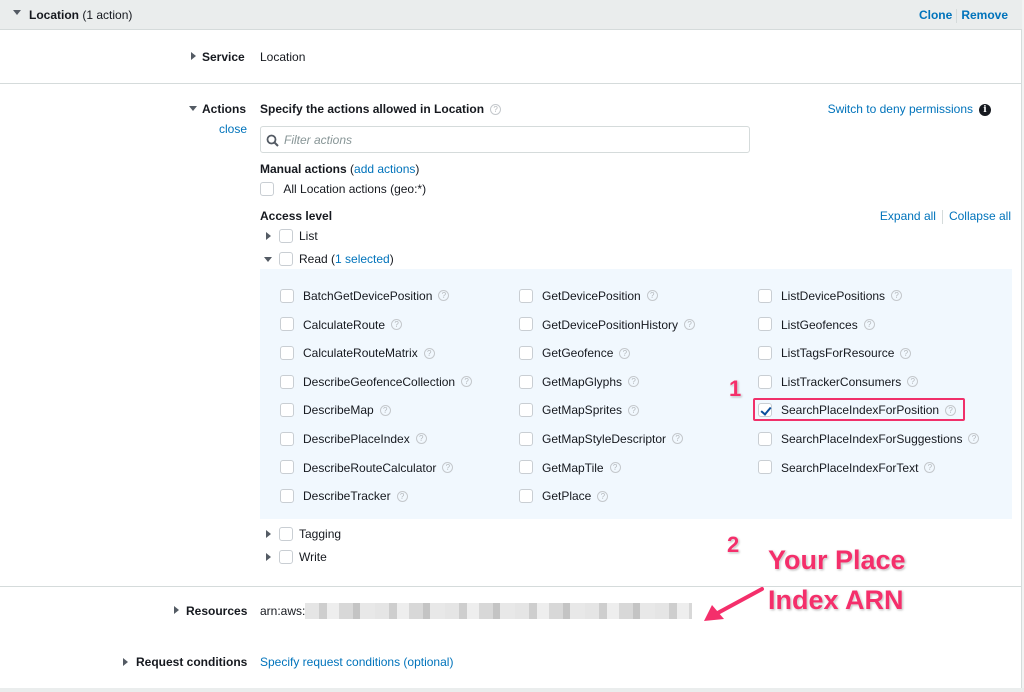  I want to click on access-level-tagging: Tagging, so click(310, 533).